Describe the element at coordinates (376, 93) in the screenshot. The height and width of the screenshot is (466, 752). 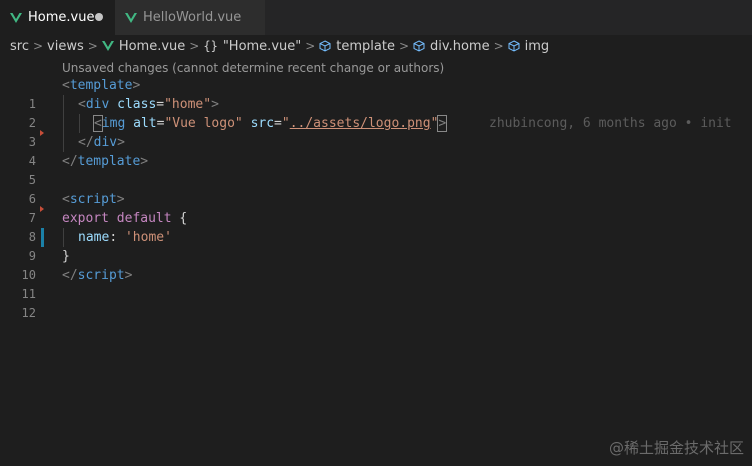
I see `code-line: 1 <template>` at that location.